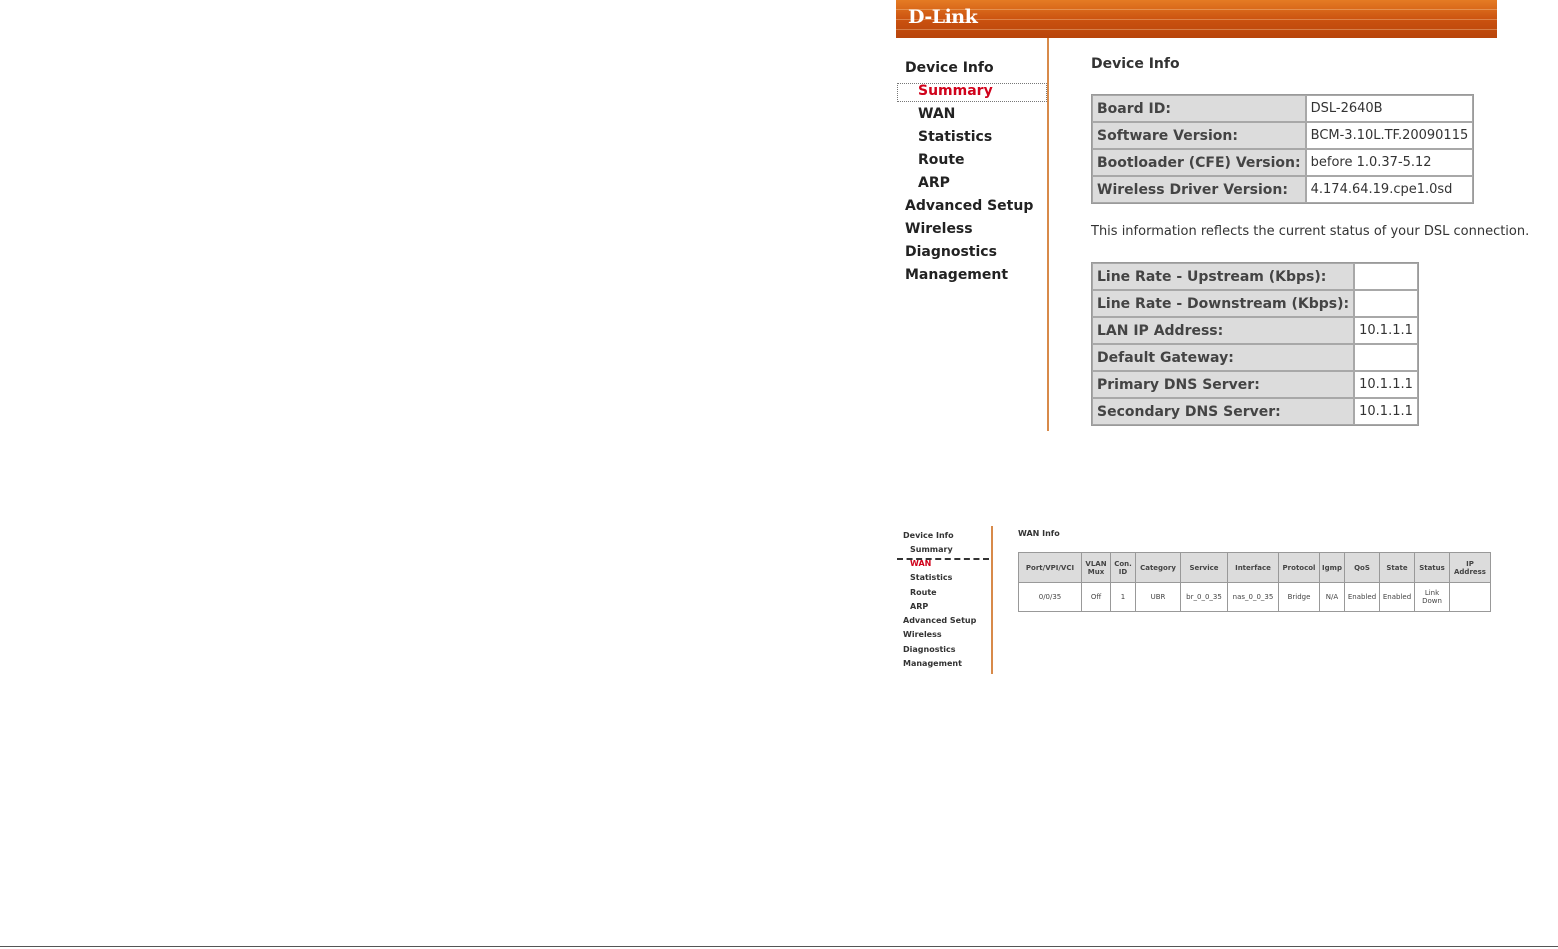 Image resolution: width=1558 pixels, height=949 pixels. I want to click on connection-status-row: LAN IP Address: 10.1.1.1, so click(1255, 330).